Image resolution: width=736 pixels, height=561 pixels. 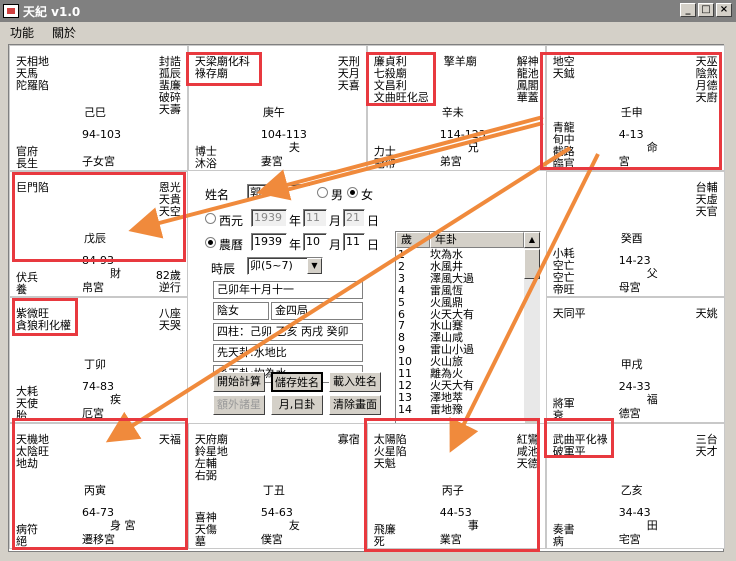 I want to click on western-label: 西元, so click(x=231, y=221).